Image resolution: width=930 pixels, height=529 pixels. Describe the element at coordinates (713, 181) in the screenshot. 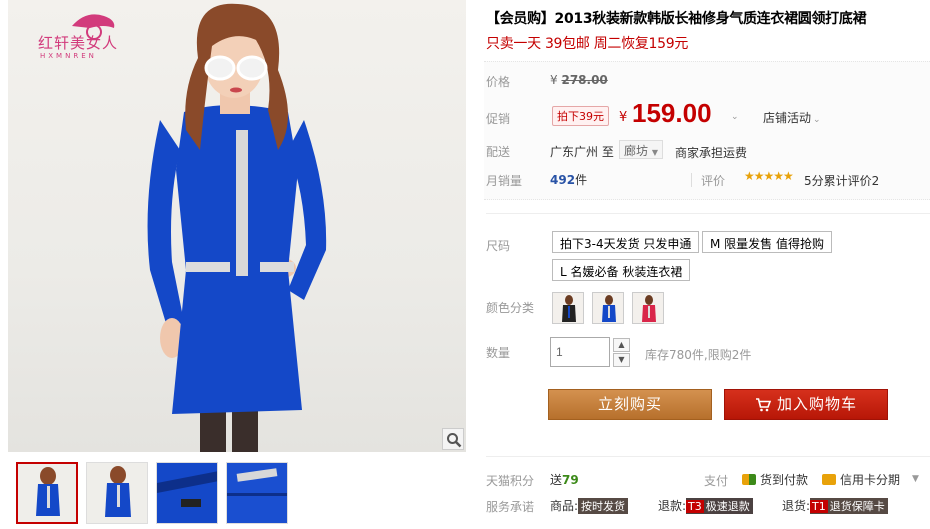

I see `rating-label: 评价` at that location.